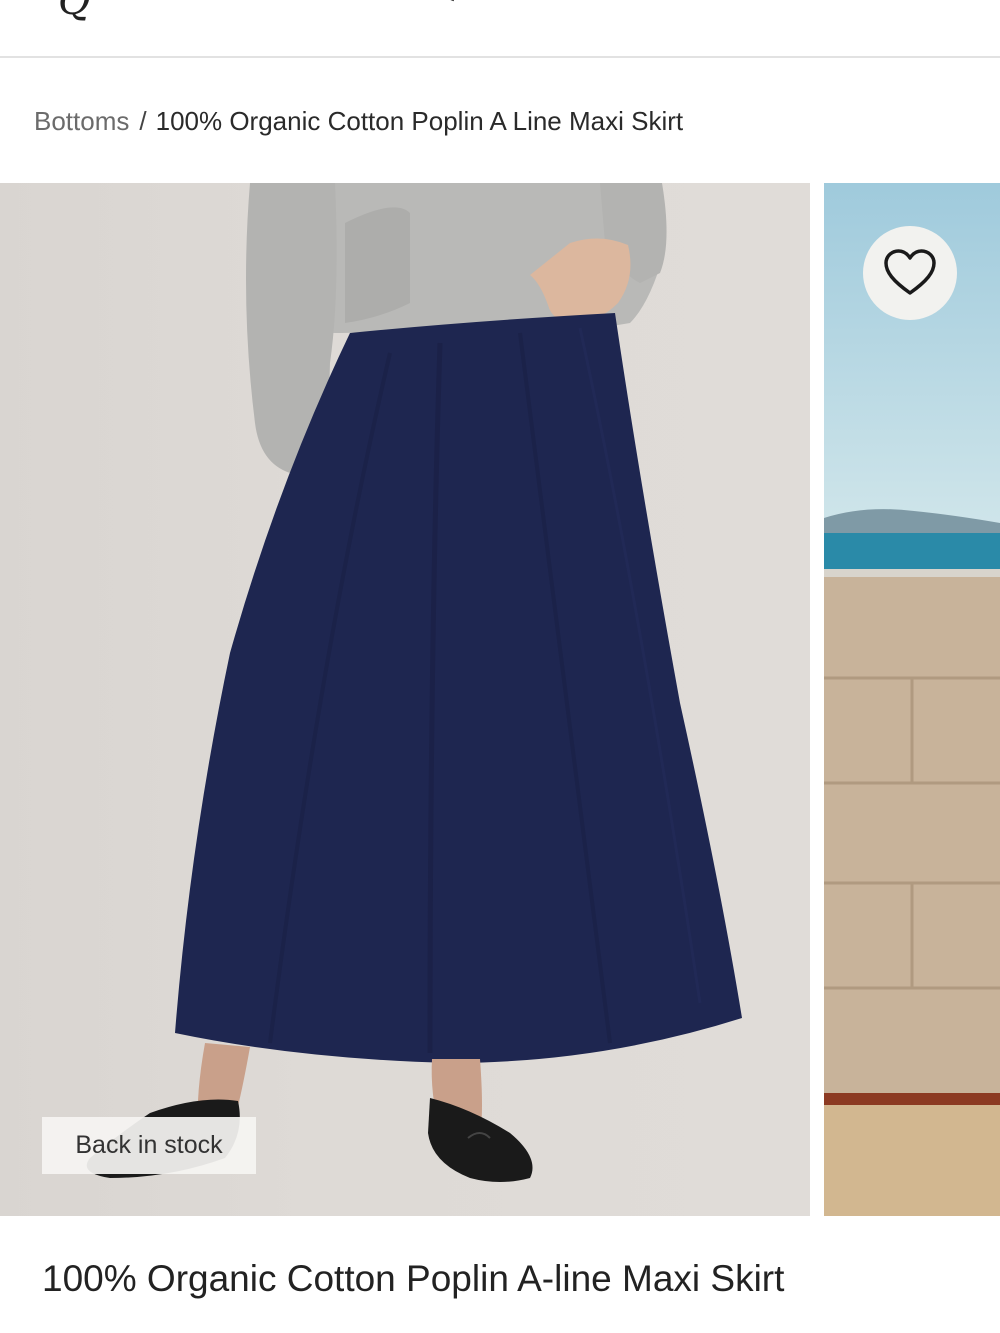 This screenshot has width=1000, height=1333. Describe the element at coordinates (149, 1145) in the screenshot. I see `back-in-stock-badge: Back in stock` at that location.